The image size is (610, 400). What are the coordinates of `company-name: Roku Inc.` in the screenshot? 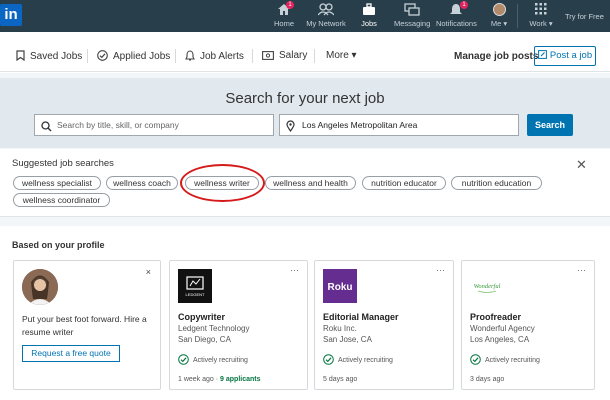 It's located at (340, 328).